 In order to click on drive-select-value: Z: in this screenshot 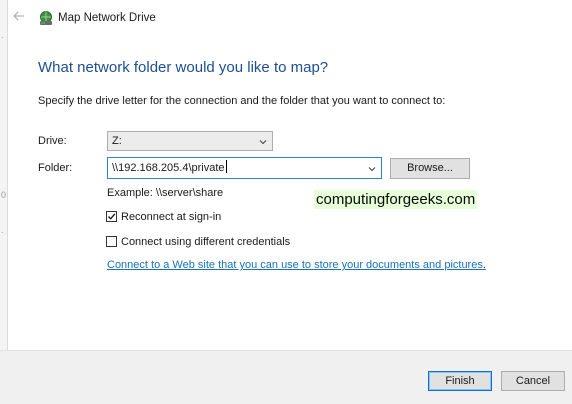, I will do `click(117, 141)`.